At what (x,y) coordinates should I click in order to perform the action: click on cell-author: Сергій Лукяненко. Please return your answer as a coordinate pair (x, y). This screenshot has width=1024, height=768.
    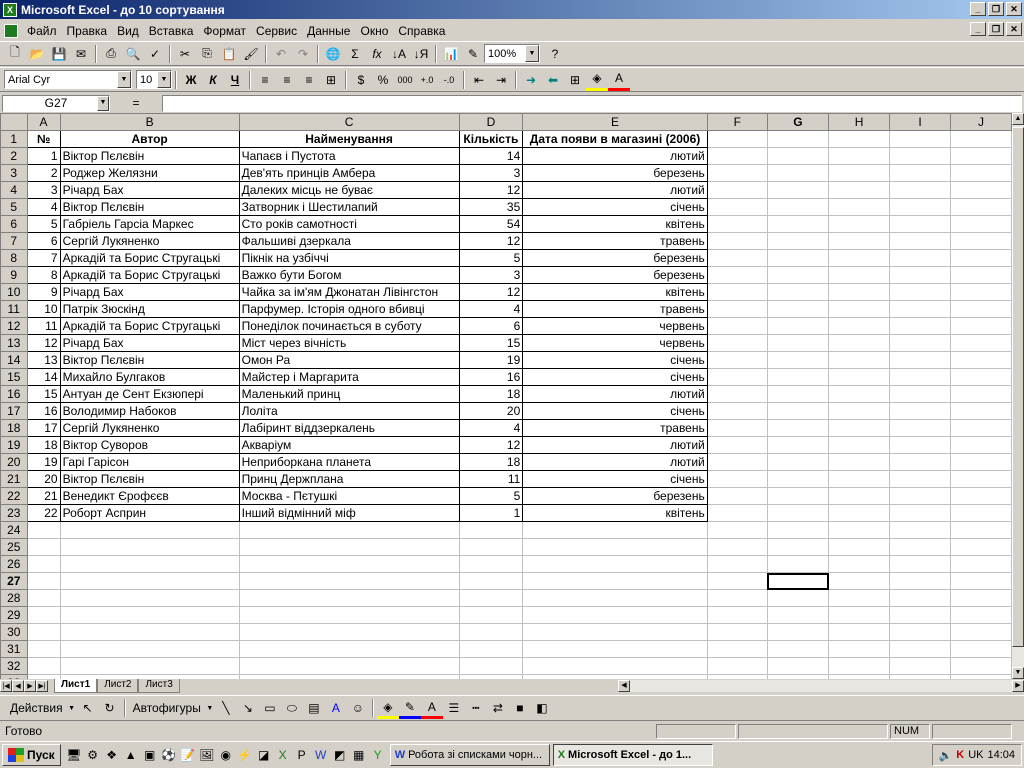
    Looking at the image, I should click on (149, 428).